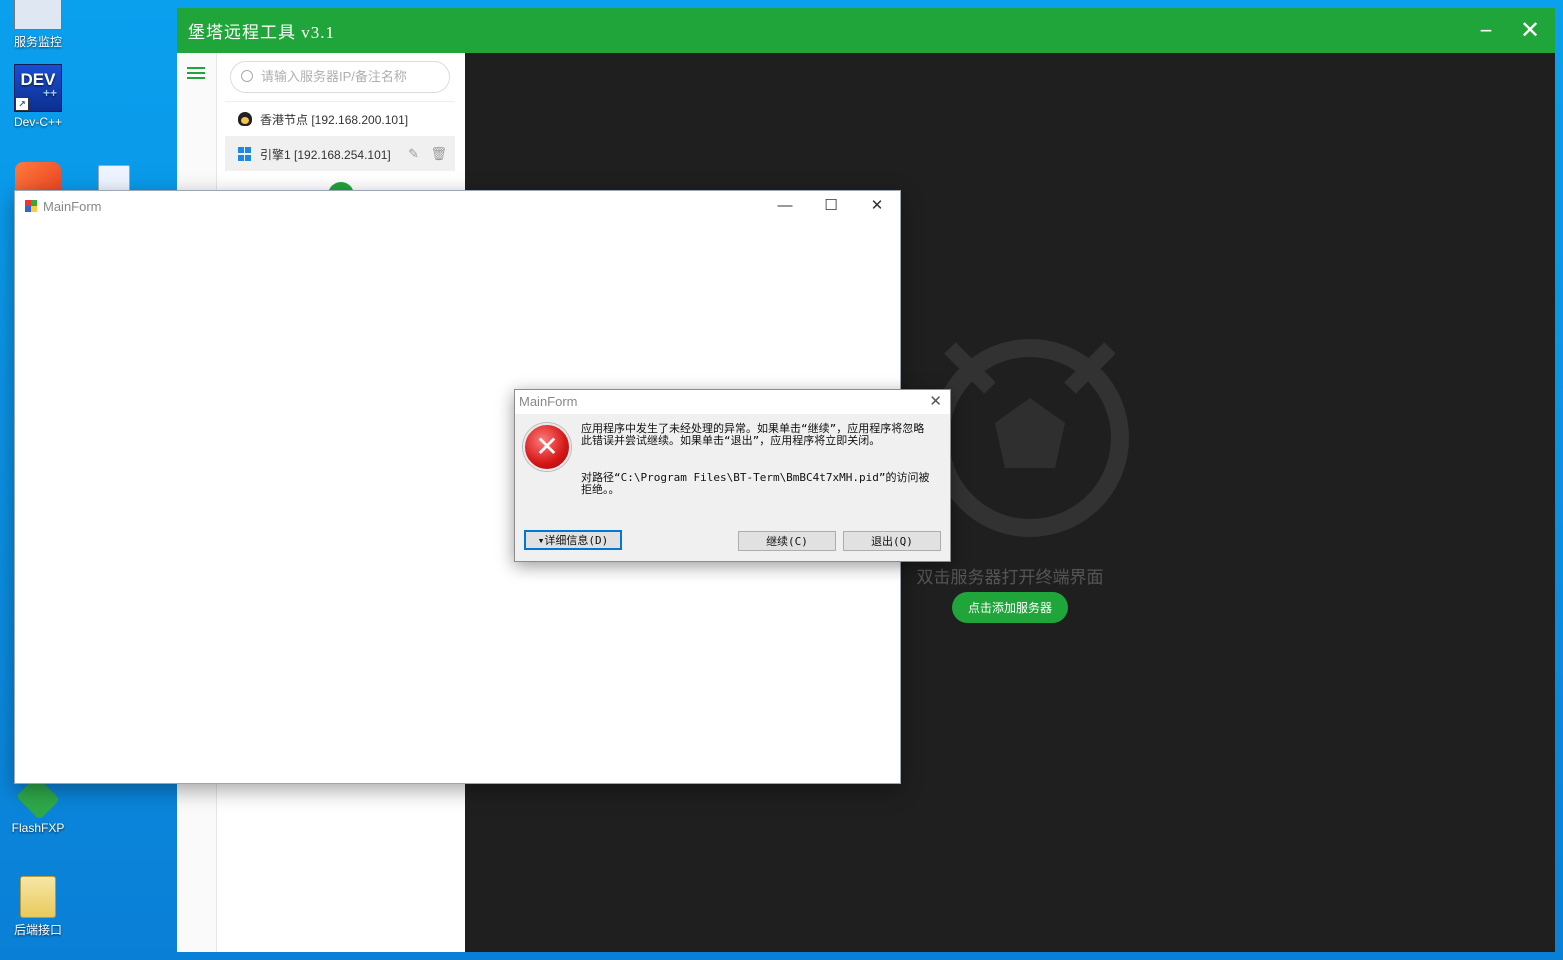 The image size is (1563, 960). I want to click on error-icon: ✕, so click(547, 447).